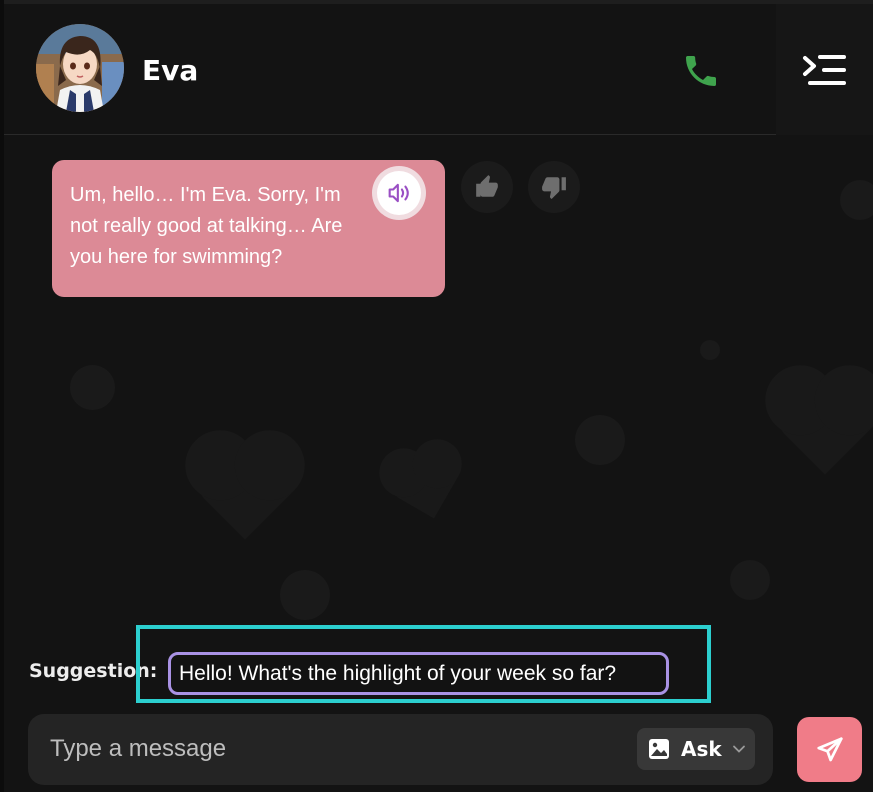 The width and height of the screenshot is (873, 792). I want to click on call-button, so click(701, 71).